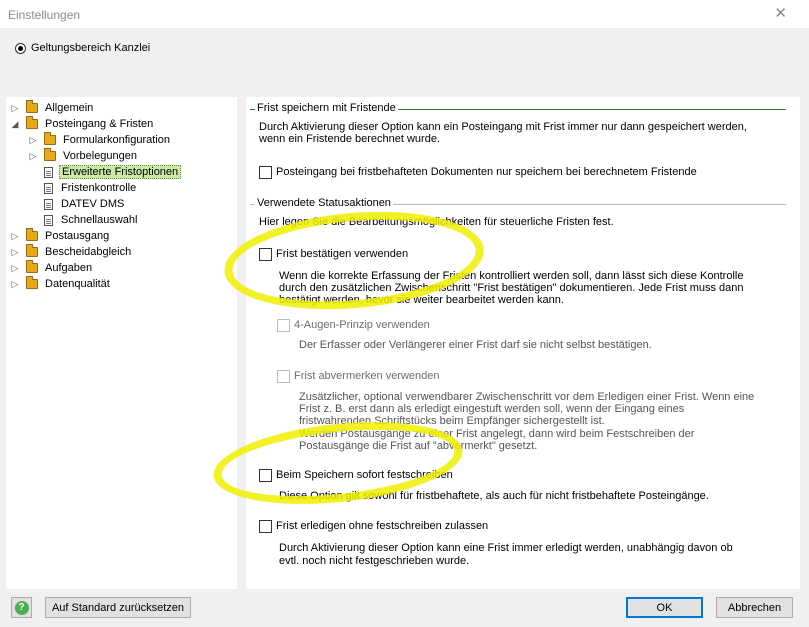  What do you see at coordinates (349, 139) in the screenshot?
I see `section1-description-line2: wenn ein Fristende berechnet wurde.` at bounding box center [349, 139].